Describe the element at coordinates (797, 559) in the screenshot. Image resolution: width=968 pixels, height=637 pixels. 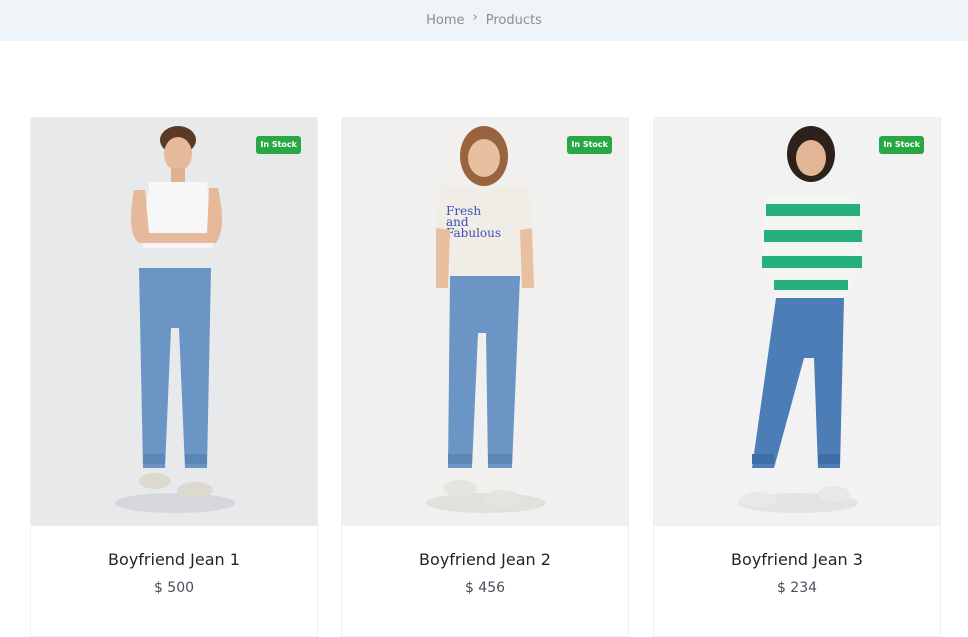
I see `product-name: Boyfriend Jean 3` at that location.